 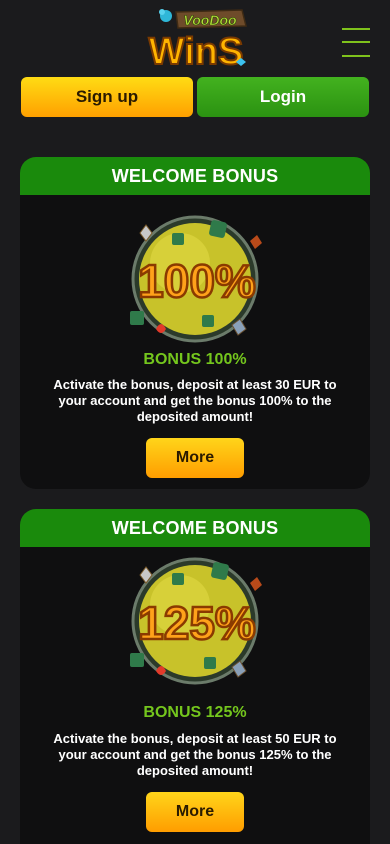 I want to click on menu-bar-middle, so click(x=356, y=42).